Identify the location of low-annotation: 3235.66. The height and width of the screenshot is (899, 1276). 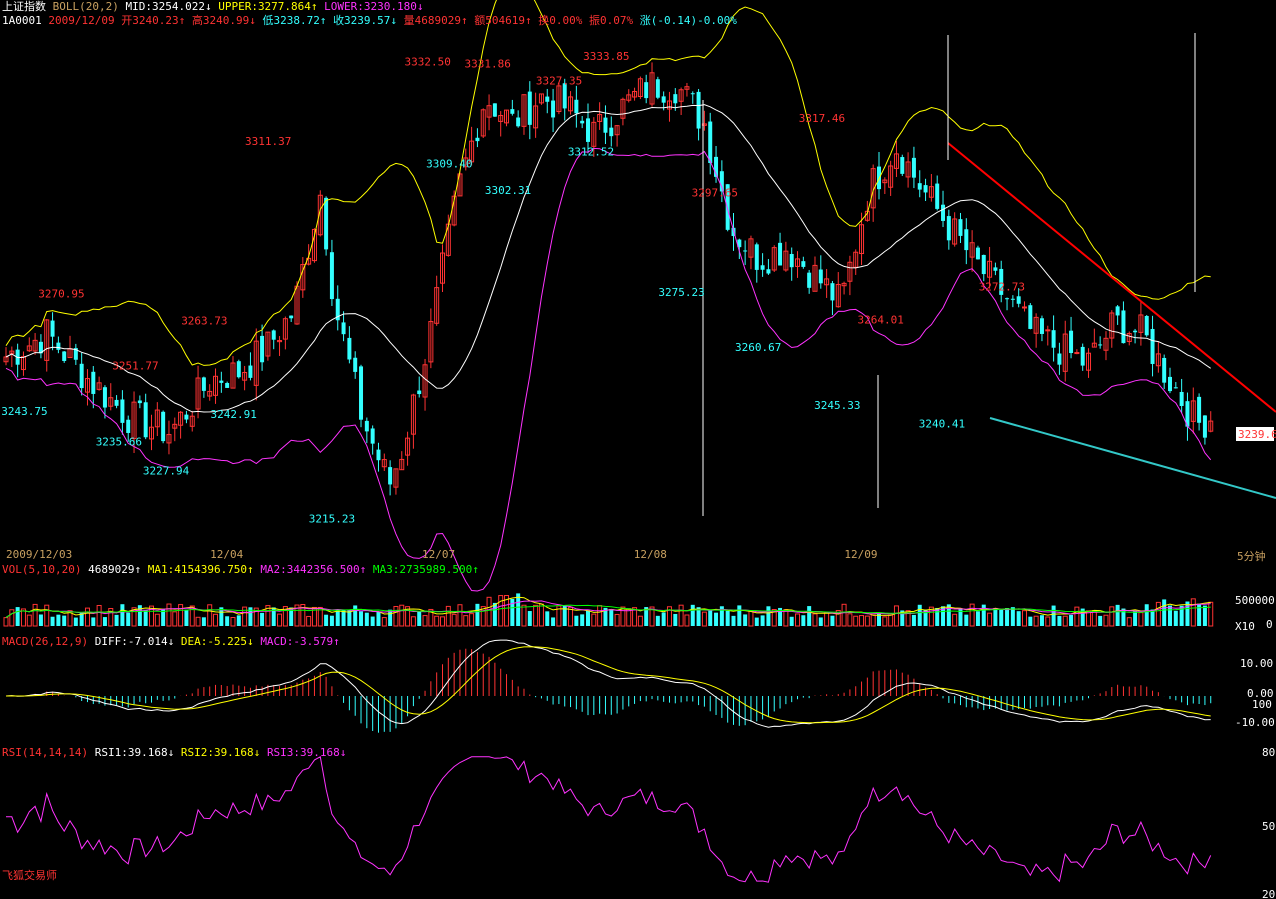
(119, 441).